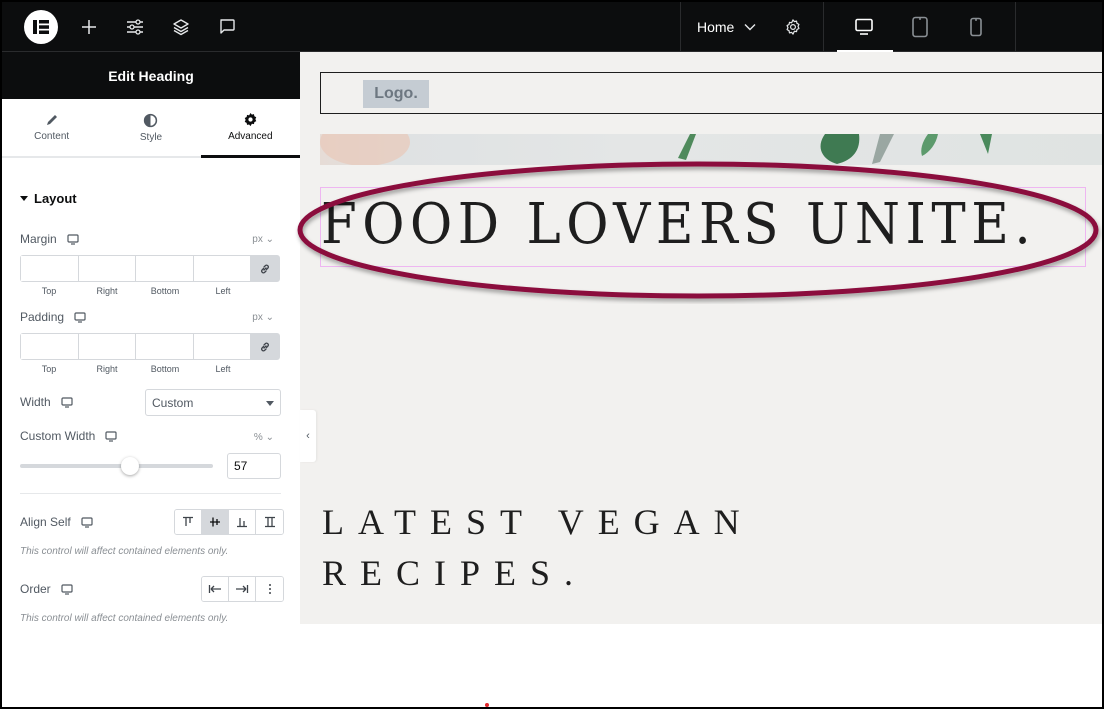 This screenshot has width=1104, height=709. I want to click on hero-image, so click(711, 149).